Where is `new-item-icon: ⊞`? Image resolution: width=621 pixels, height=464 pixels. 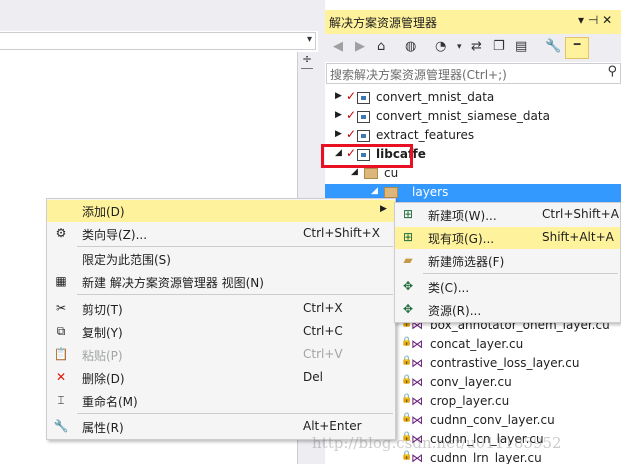
new-item-icon: ⊞ is located at coordinates (408, 214).